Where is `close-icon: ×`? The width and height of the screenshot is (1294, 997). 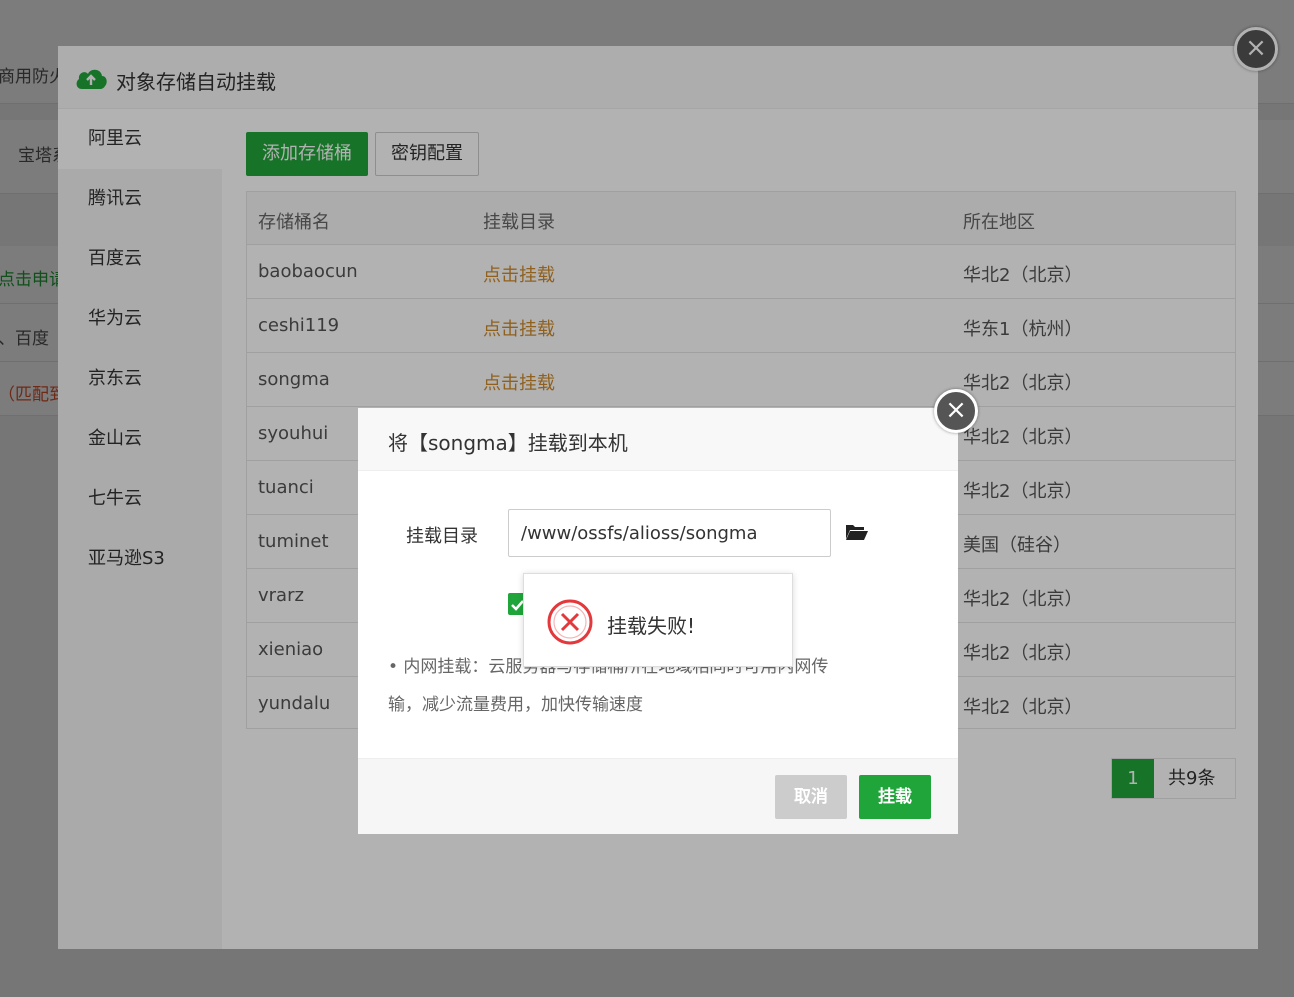 close-icon: × is located at coordinates (956, 411).